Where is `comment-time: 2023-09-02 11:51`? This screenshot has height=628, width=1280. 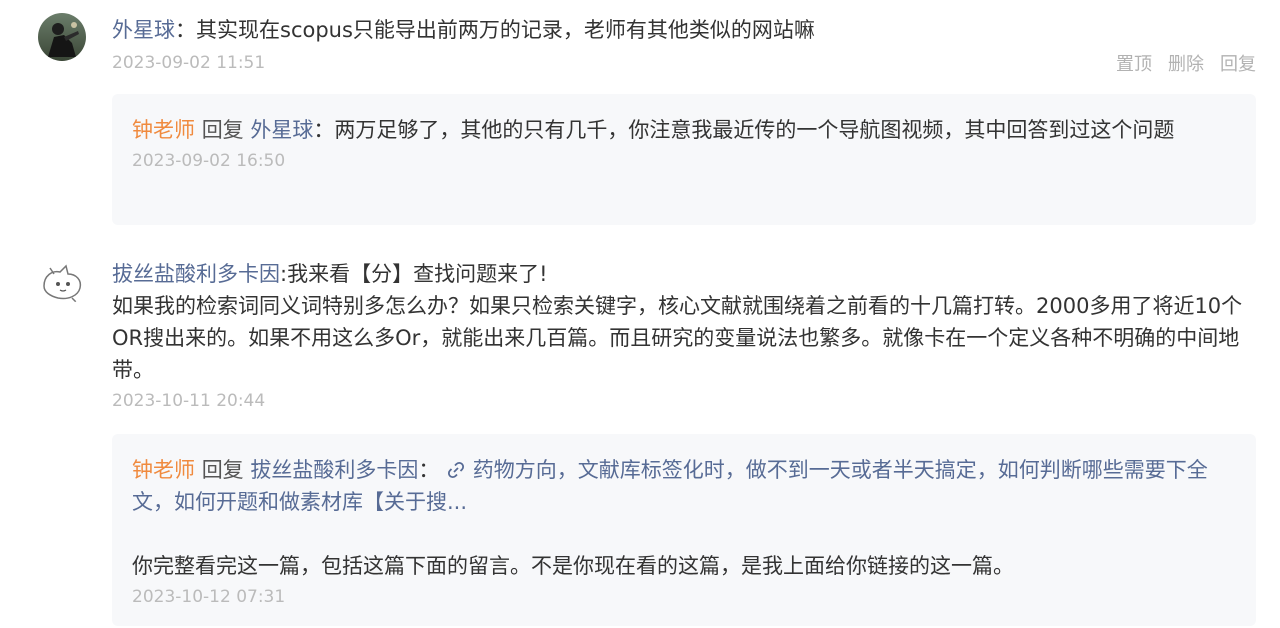
comment-time: 2023-09-02 11:51 is located at coordinates (189, 63).